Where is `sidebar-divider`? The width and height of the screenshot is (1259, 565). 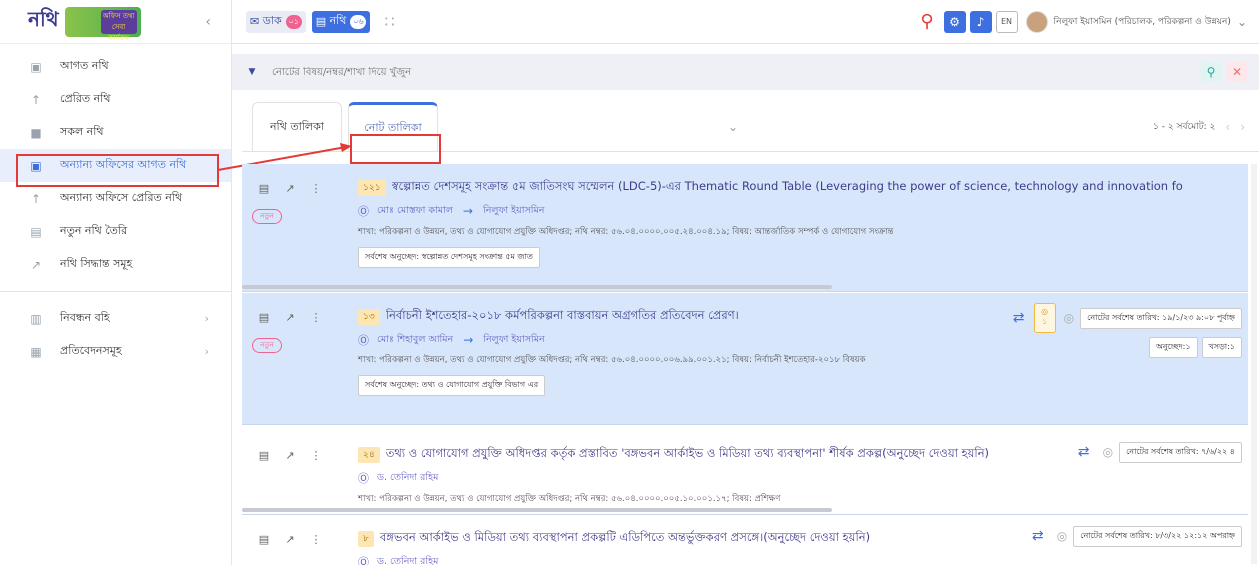
sidebar-divider is located at coordinates (115, 291).